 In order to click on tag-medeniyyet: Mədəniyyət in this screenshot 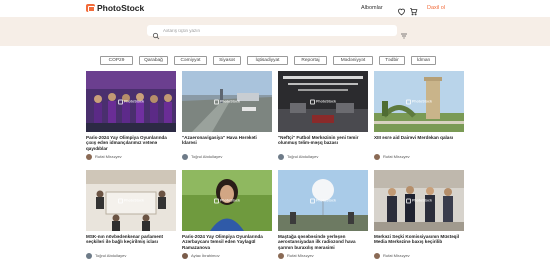, I will do `click(353, 60)`.